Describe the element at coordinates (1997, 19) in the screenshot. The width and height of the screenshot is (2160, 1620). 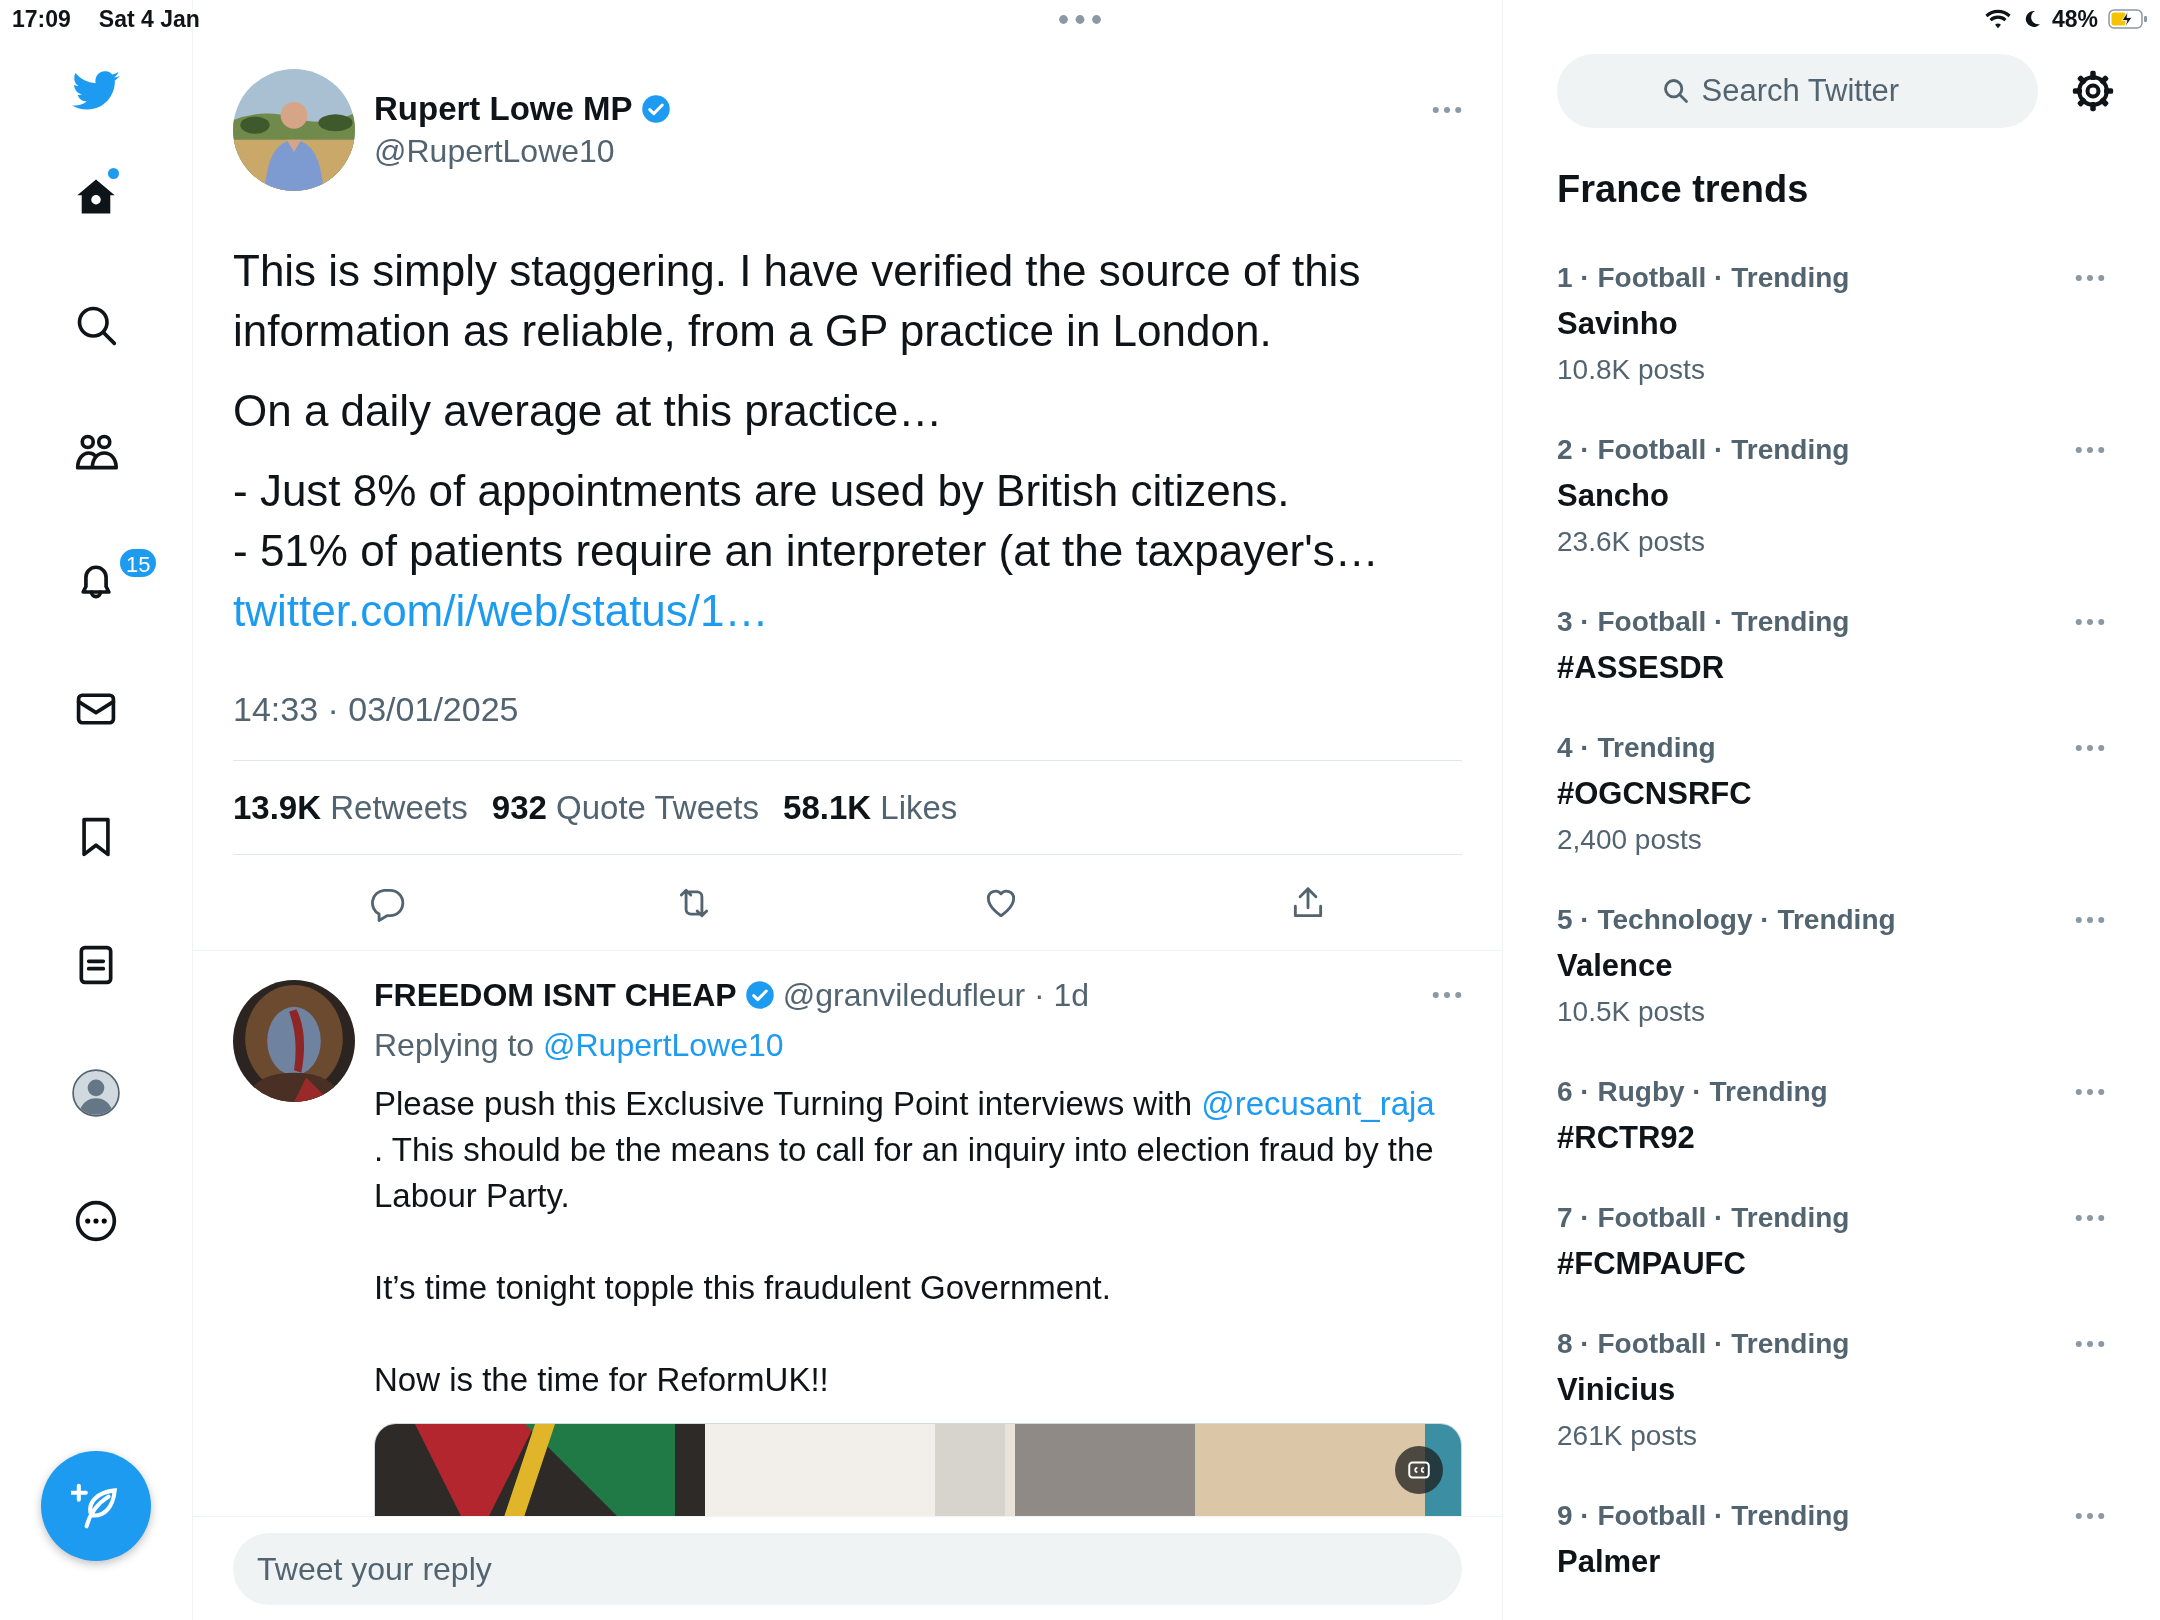
I see `wifi-icon` at that location.